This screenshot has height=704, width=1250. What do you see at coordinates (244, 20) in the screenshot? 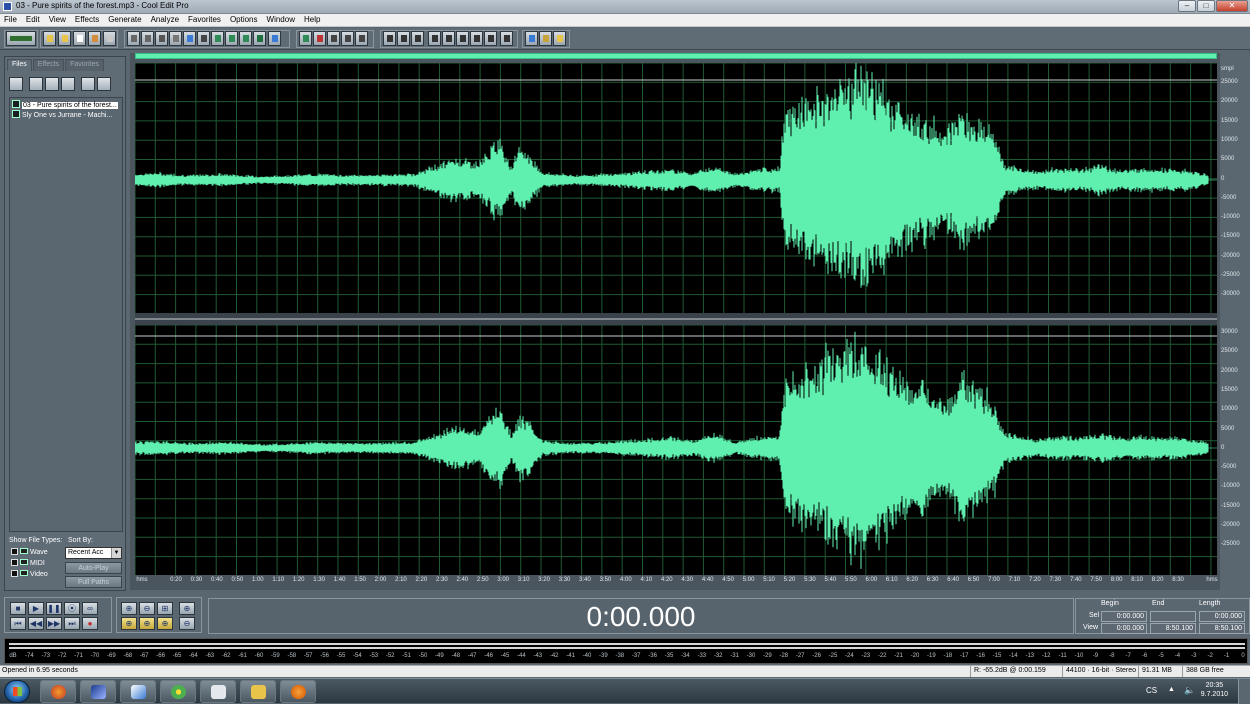
I see `menu-options: Options` at bounding box center [244, 20].